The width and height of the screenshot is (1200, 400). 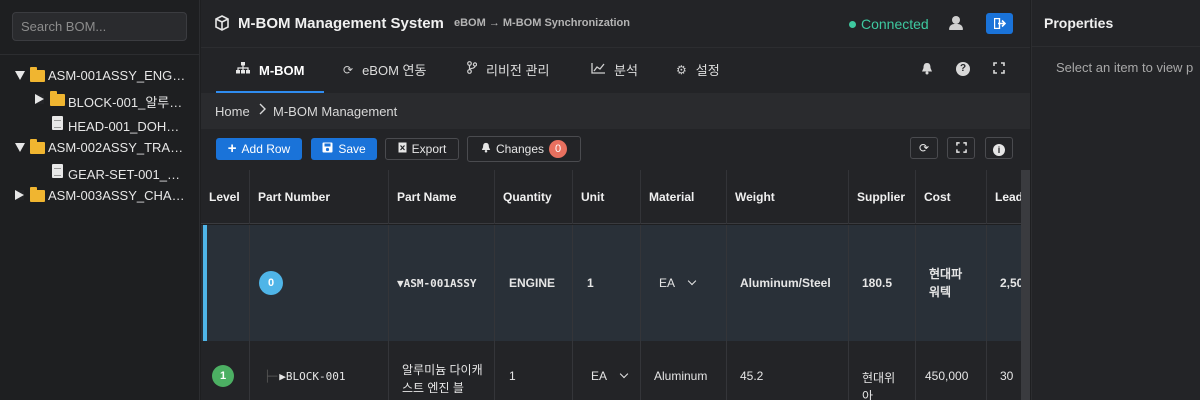 I want to click on cost-cell: 450,000, so click(x=951, y=370).